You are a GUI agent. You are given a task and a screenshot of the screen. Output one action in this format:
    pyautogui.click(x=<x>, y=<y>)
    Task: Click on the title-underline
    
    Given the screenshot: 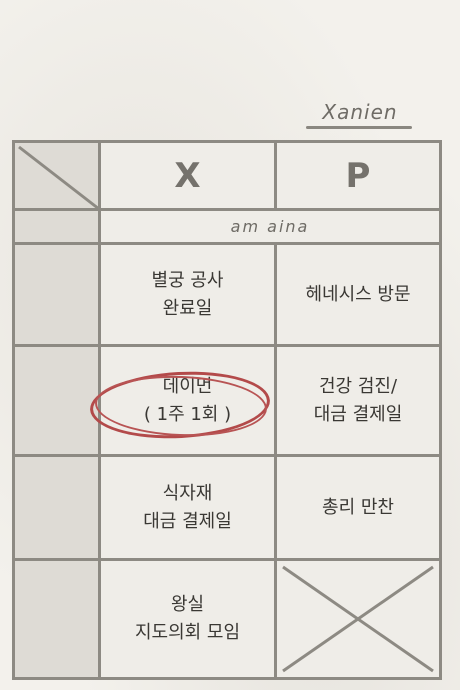 What is the action you would take?
    pyautogui.click(x=359, y=127)
    